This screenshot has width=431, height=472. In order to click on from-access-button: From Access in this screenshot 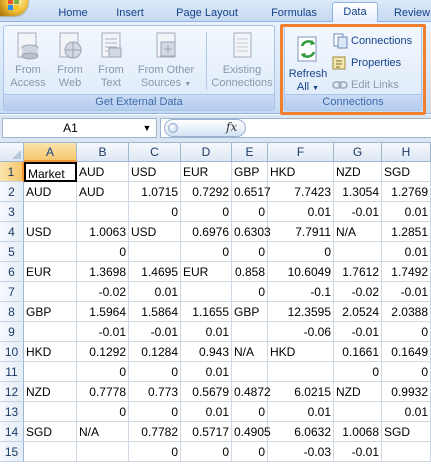, I will do `click(28, 60)`.